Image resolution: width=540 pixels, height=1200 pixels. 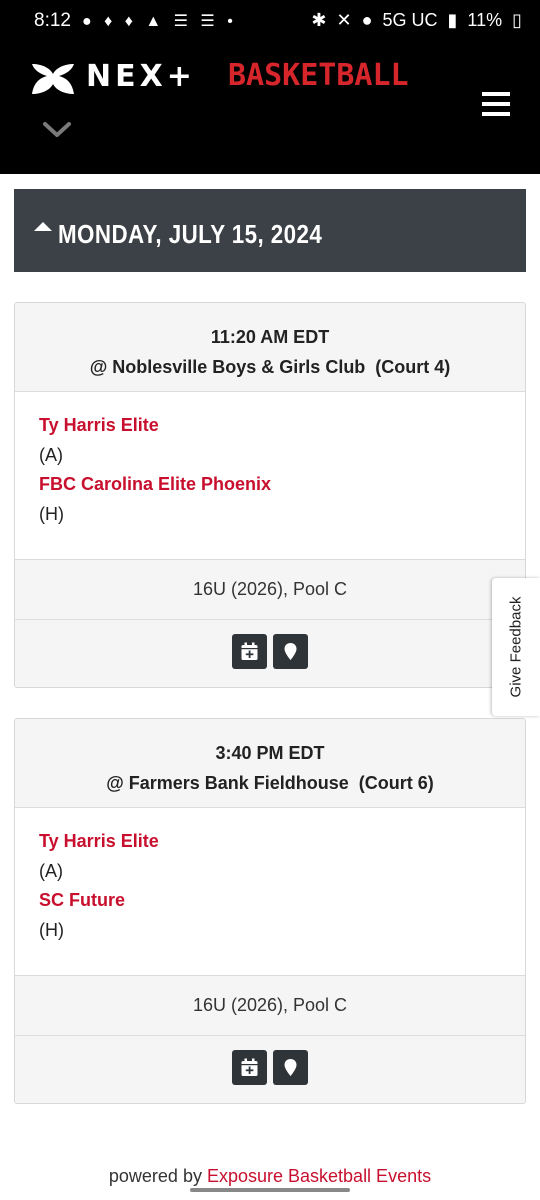 I want to click on battery-label: 11%, so click(x=485, y=20).